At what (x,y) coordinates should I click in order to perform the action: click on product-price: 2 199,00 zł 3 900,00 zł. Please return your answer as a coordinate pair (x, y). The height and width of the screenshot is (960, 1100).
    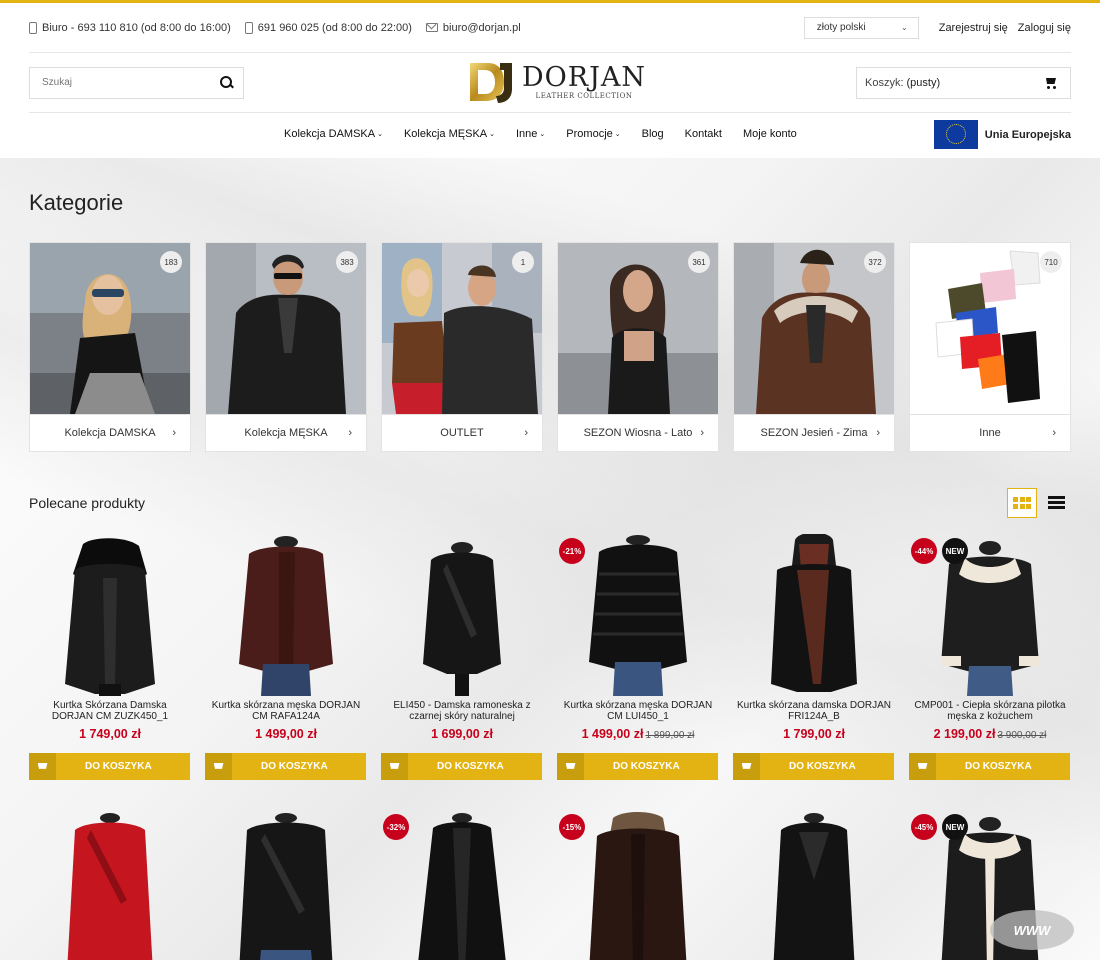
    Looking at the image, I should click on (990, 734).